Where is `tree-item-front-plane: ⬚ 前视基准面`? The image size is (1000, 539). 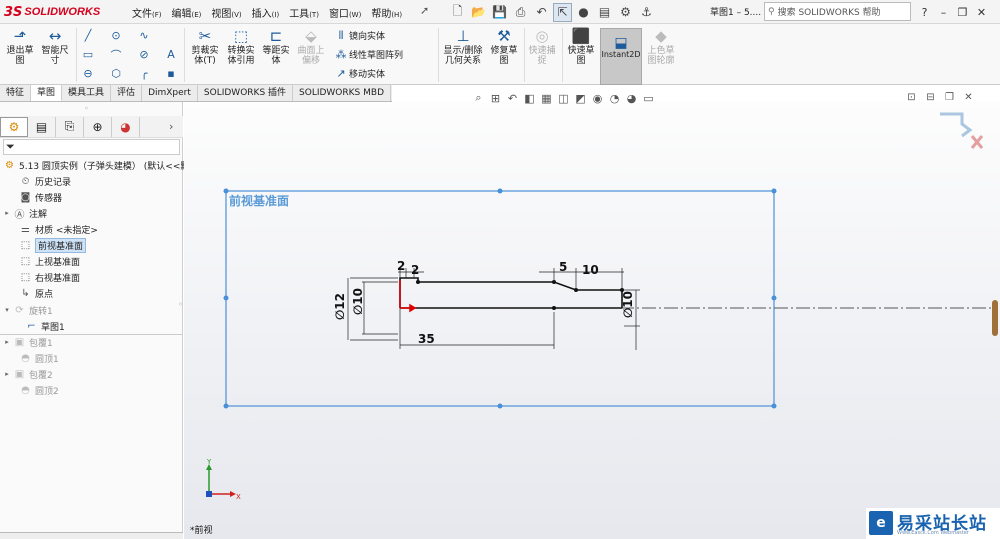 tree-item-front-plane: ⬚ 前视基准面 is located at coordinates (47, 245).